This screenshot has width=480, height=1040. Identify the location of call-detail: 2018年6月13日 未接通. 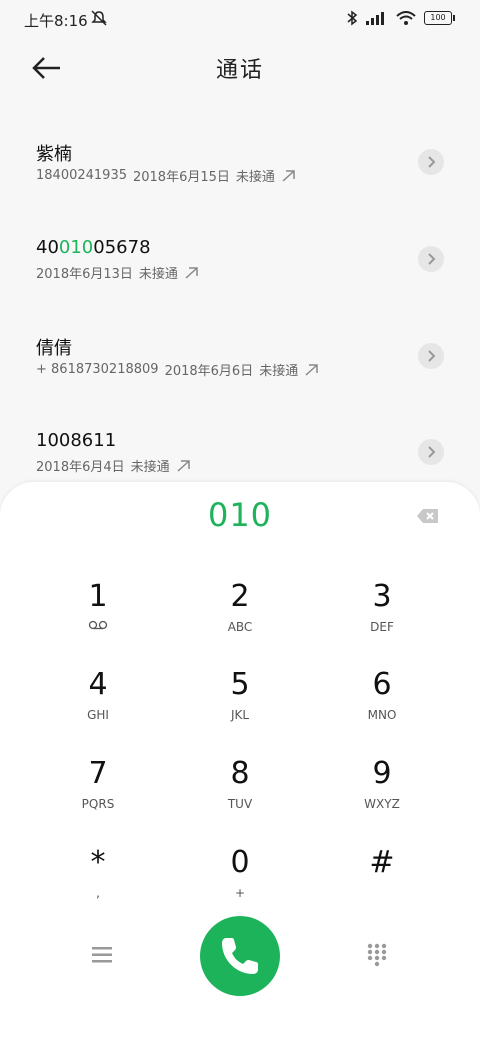
(118, 272).